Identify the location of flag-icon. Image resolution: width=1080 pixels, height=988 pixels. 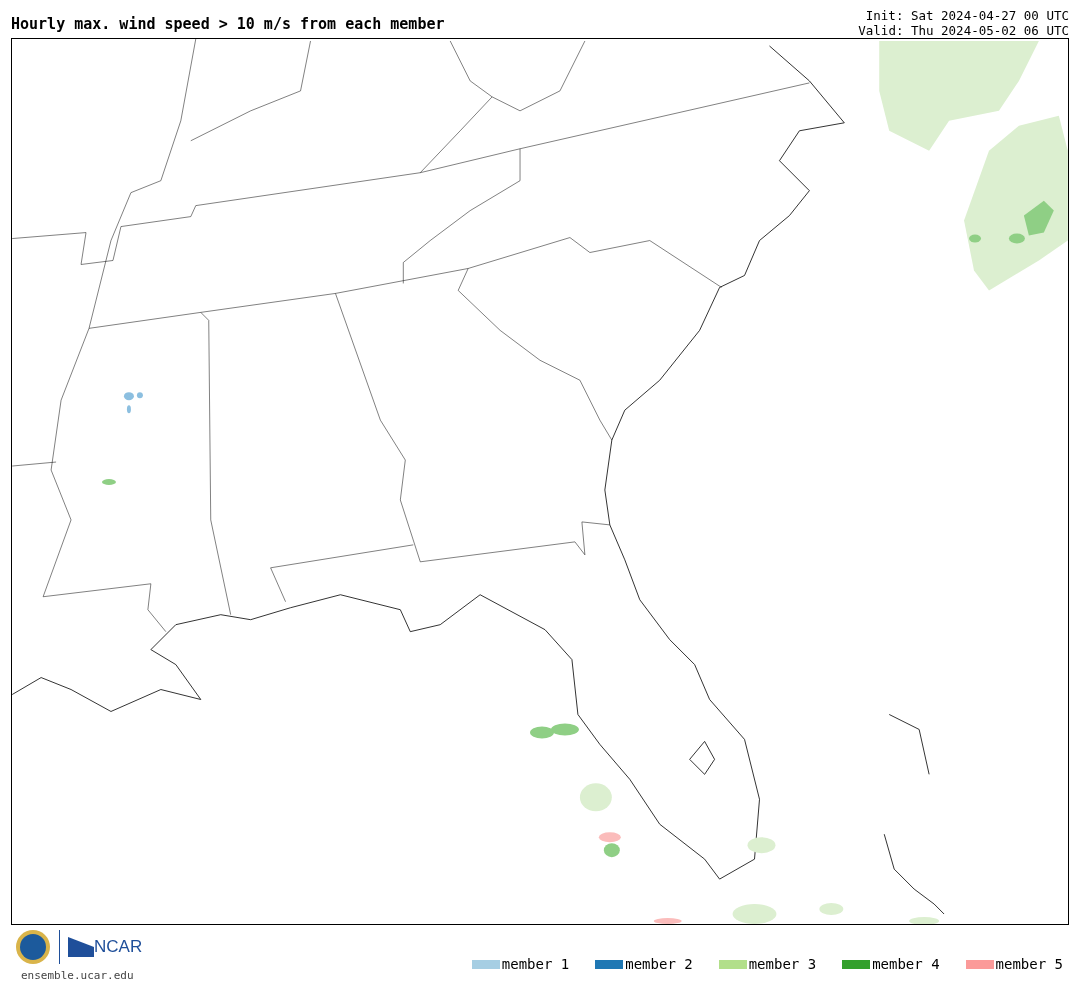
(81, 947).